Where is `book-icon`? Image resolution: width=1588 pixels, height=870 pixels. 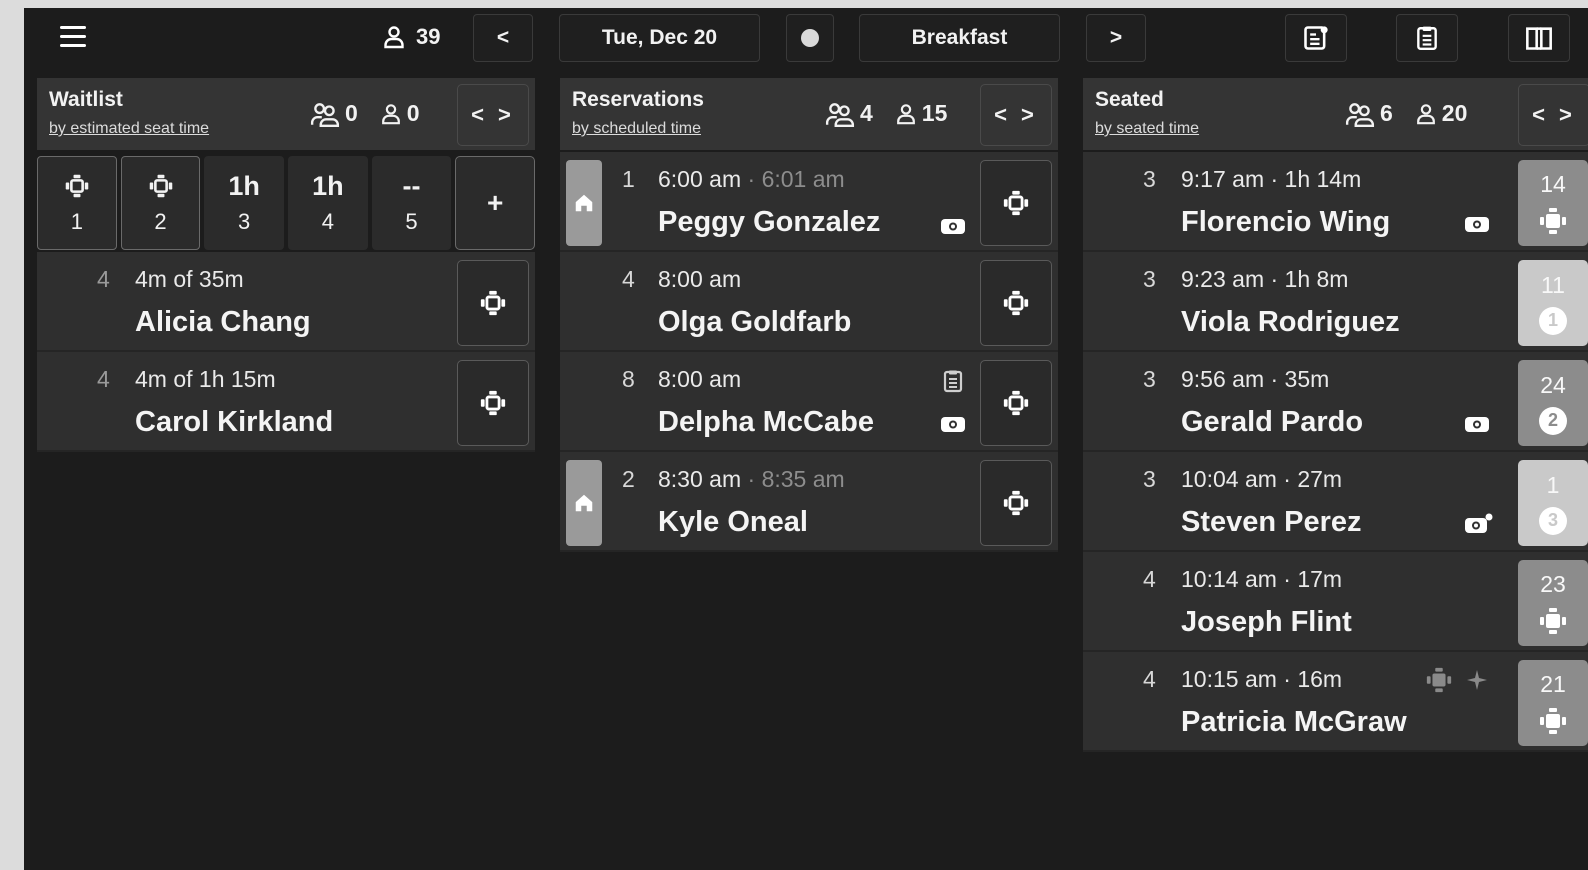
book-icon is located at coordinates (1539, 38).